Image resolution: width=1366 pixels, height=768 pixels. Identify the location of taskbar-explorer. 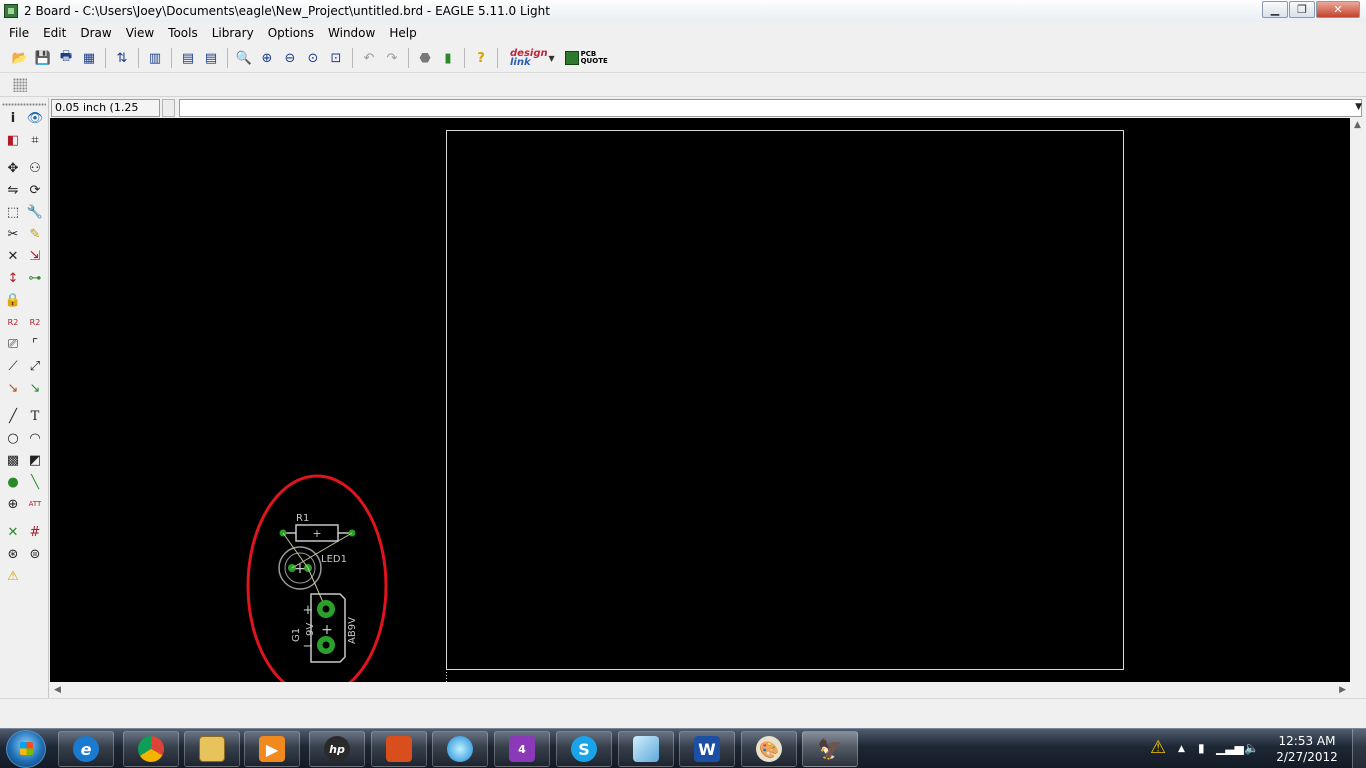
(212, 749).